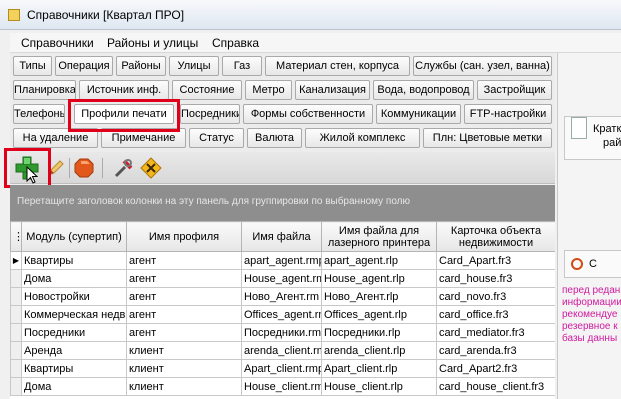 The width and height of the screenshot is (621, 399). I want to click on cell-file: Apart_client.rmp, so click(281, 368).